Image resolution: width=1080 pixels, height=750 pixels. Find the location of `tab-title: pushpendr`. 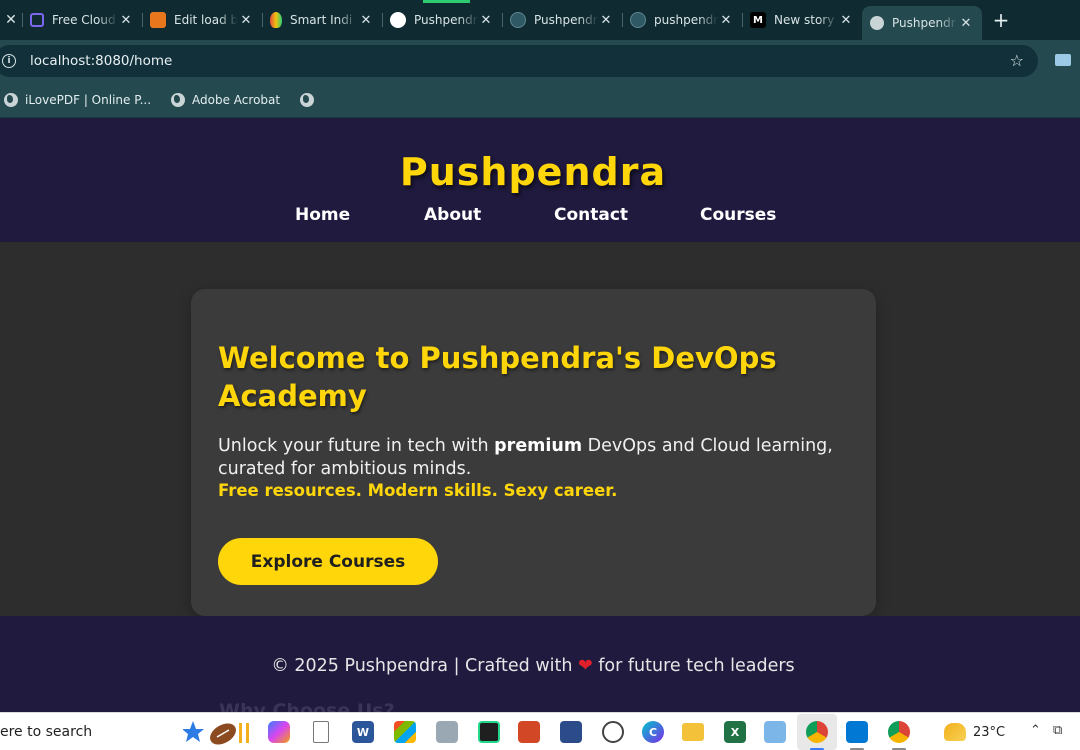

tab-title: pushpendr is located at coordinates (686, 20).